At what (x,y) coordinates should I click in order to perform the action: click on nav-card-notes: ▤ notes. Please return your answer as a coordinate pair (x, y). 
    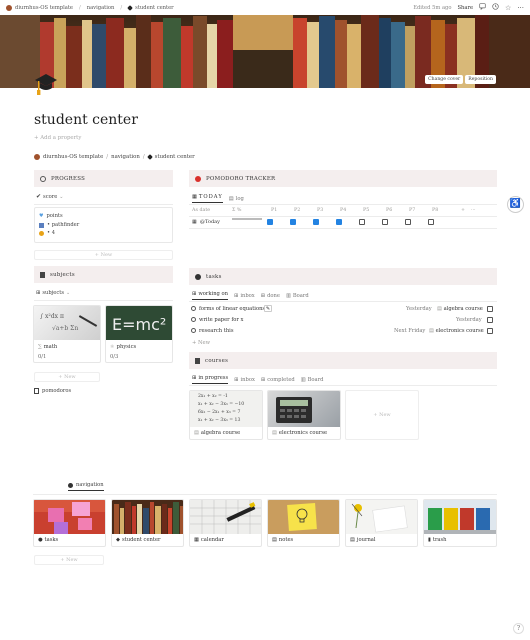
    Looking at the image, I should click on (303, 523).